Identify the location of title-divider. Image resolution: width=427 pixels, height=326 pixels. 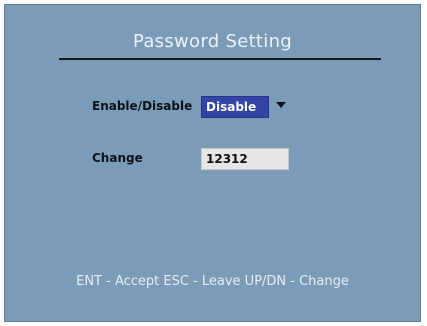
(220, 59).